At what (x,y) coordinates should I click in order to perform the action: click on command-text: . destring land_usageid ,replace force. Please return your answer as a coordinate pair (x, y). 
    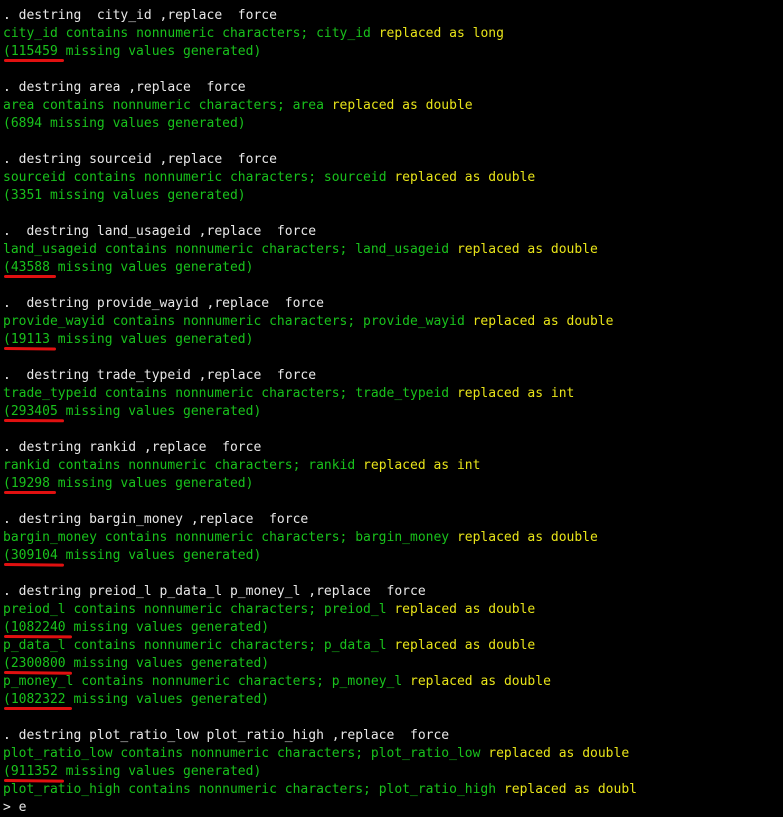
    Looking at the image, I should click on (160, 231).